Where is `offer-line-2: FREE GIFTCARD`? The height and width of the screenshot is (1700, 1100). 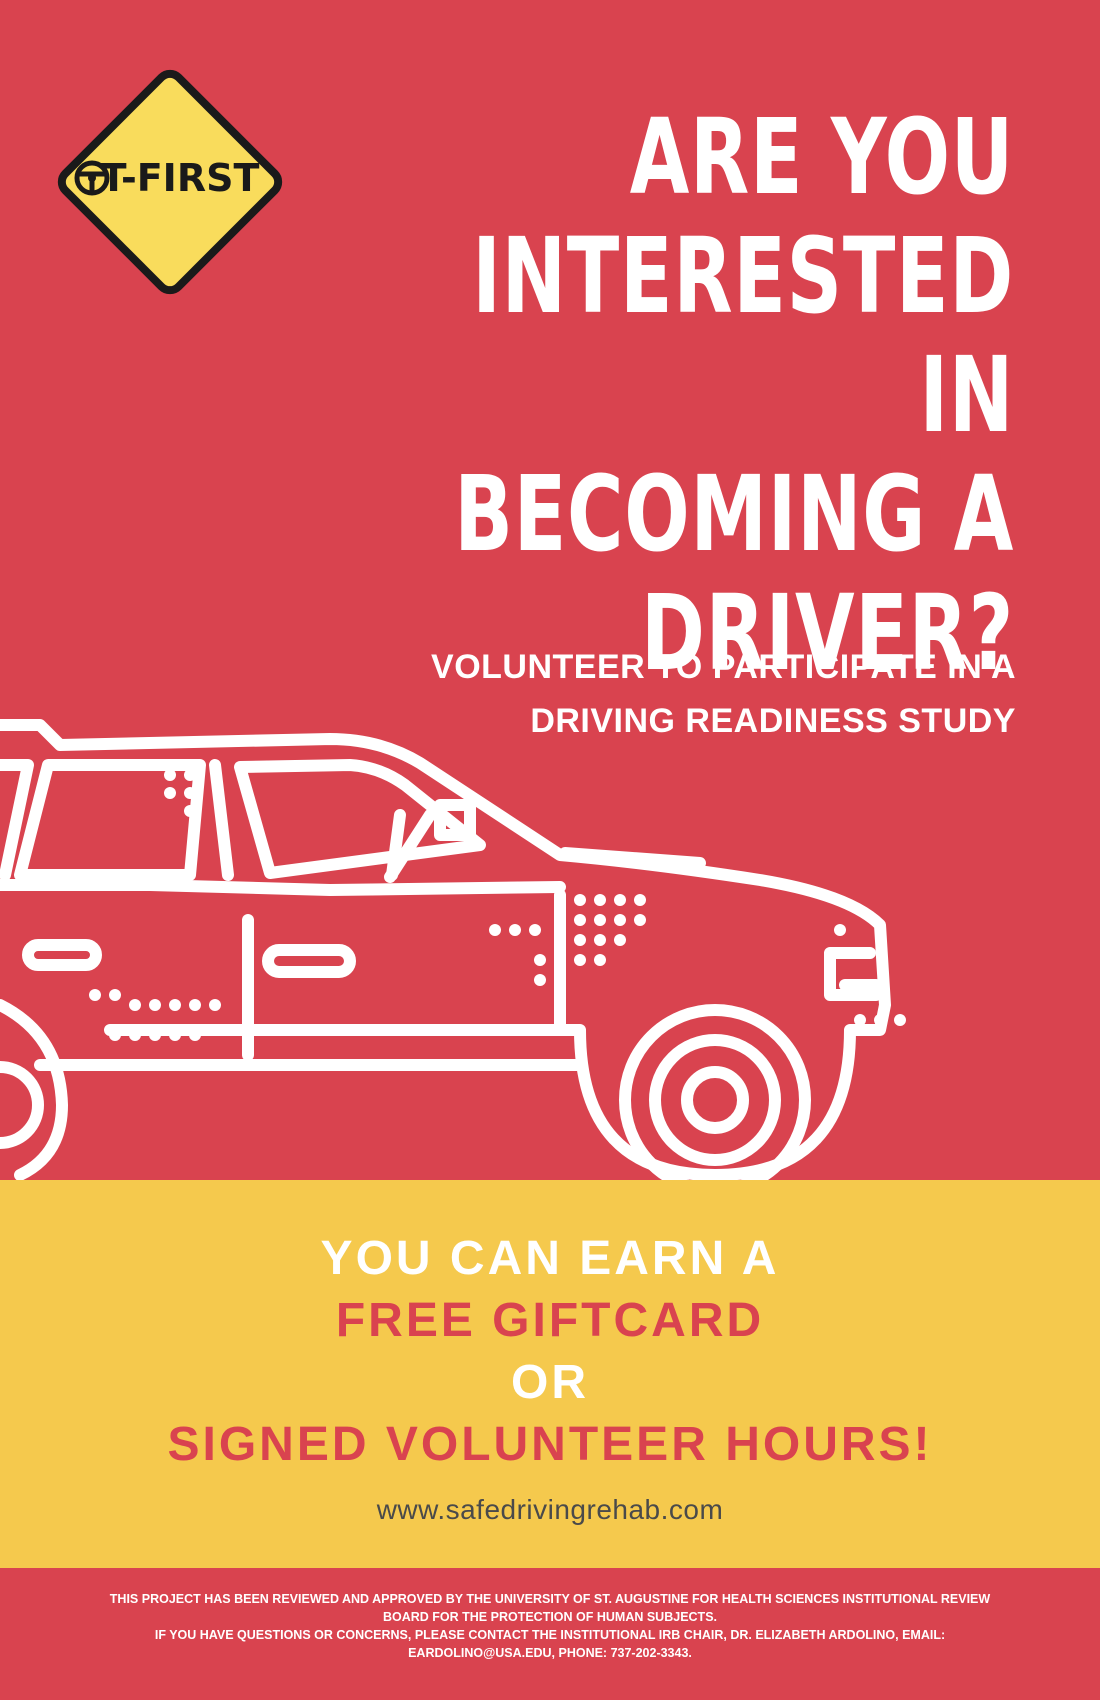 offer-line-2: FREE GIFTCARD is located at coordinates (550, 1320).